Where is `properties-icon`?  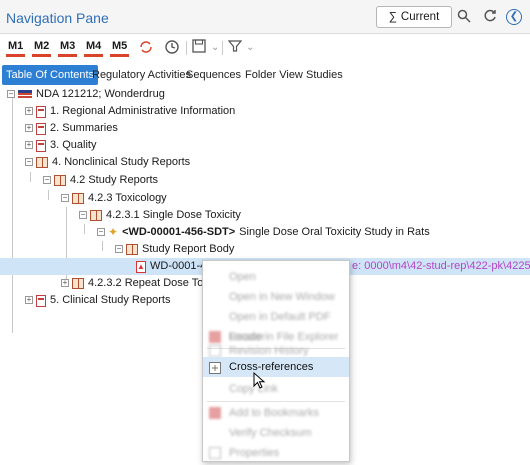 properties-icon is located at coordinates (215, 453).